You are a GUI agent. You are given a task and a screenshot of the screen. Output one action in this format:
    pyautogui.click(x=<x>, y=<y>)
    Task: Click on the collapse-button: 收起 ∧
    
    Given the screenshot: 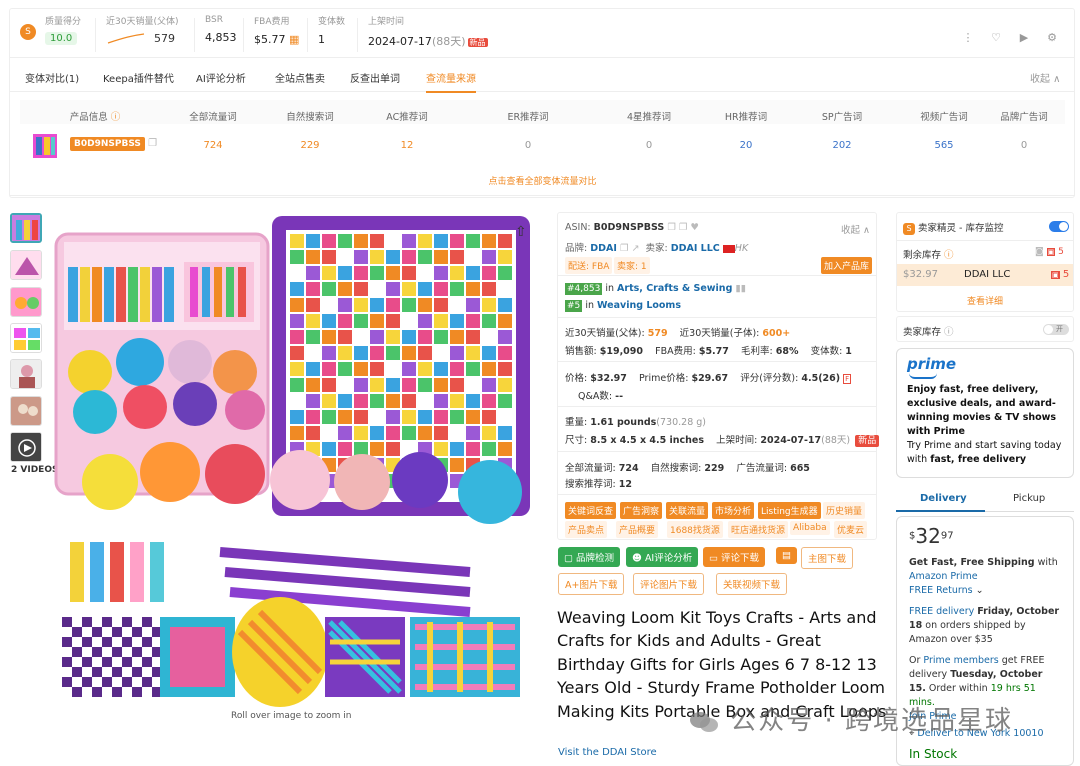 What is the action you would take?
    pyautogui.click(x=1045, y=77)
    